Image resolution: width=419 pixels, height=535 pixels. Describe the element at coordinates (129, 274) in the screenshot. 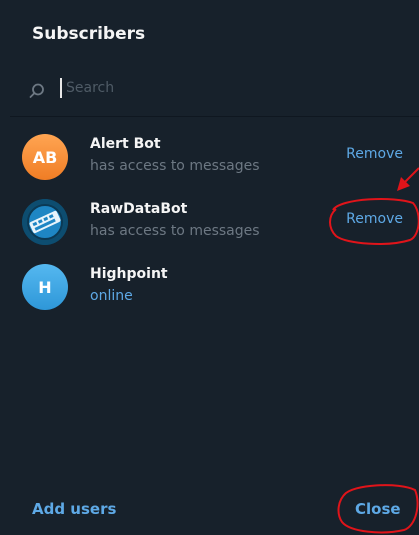

I see `subscriber-name: Highpoint` at that location.